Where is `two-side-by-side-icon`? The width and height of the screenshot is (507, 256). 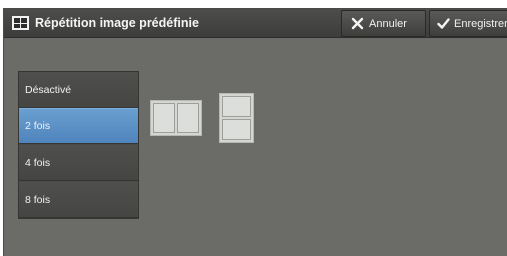 two-side-by-side-icon is located at coordinates (176, 118).